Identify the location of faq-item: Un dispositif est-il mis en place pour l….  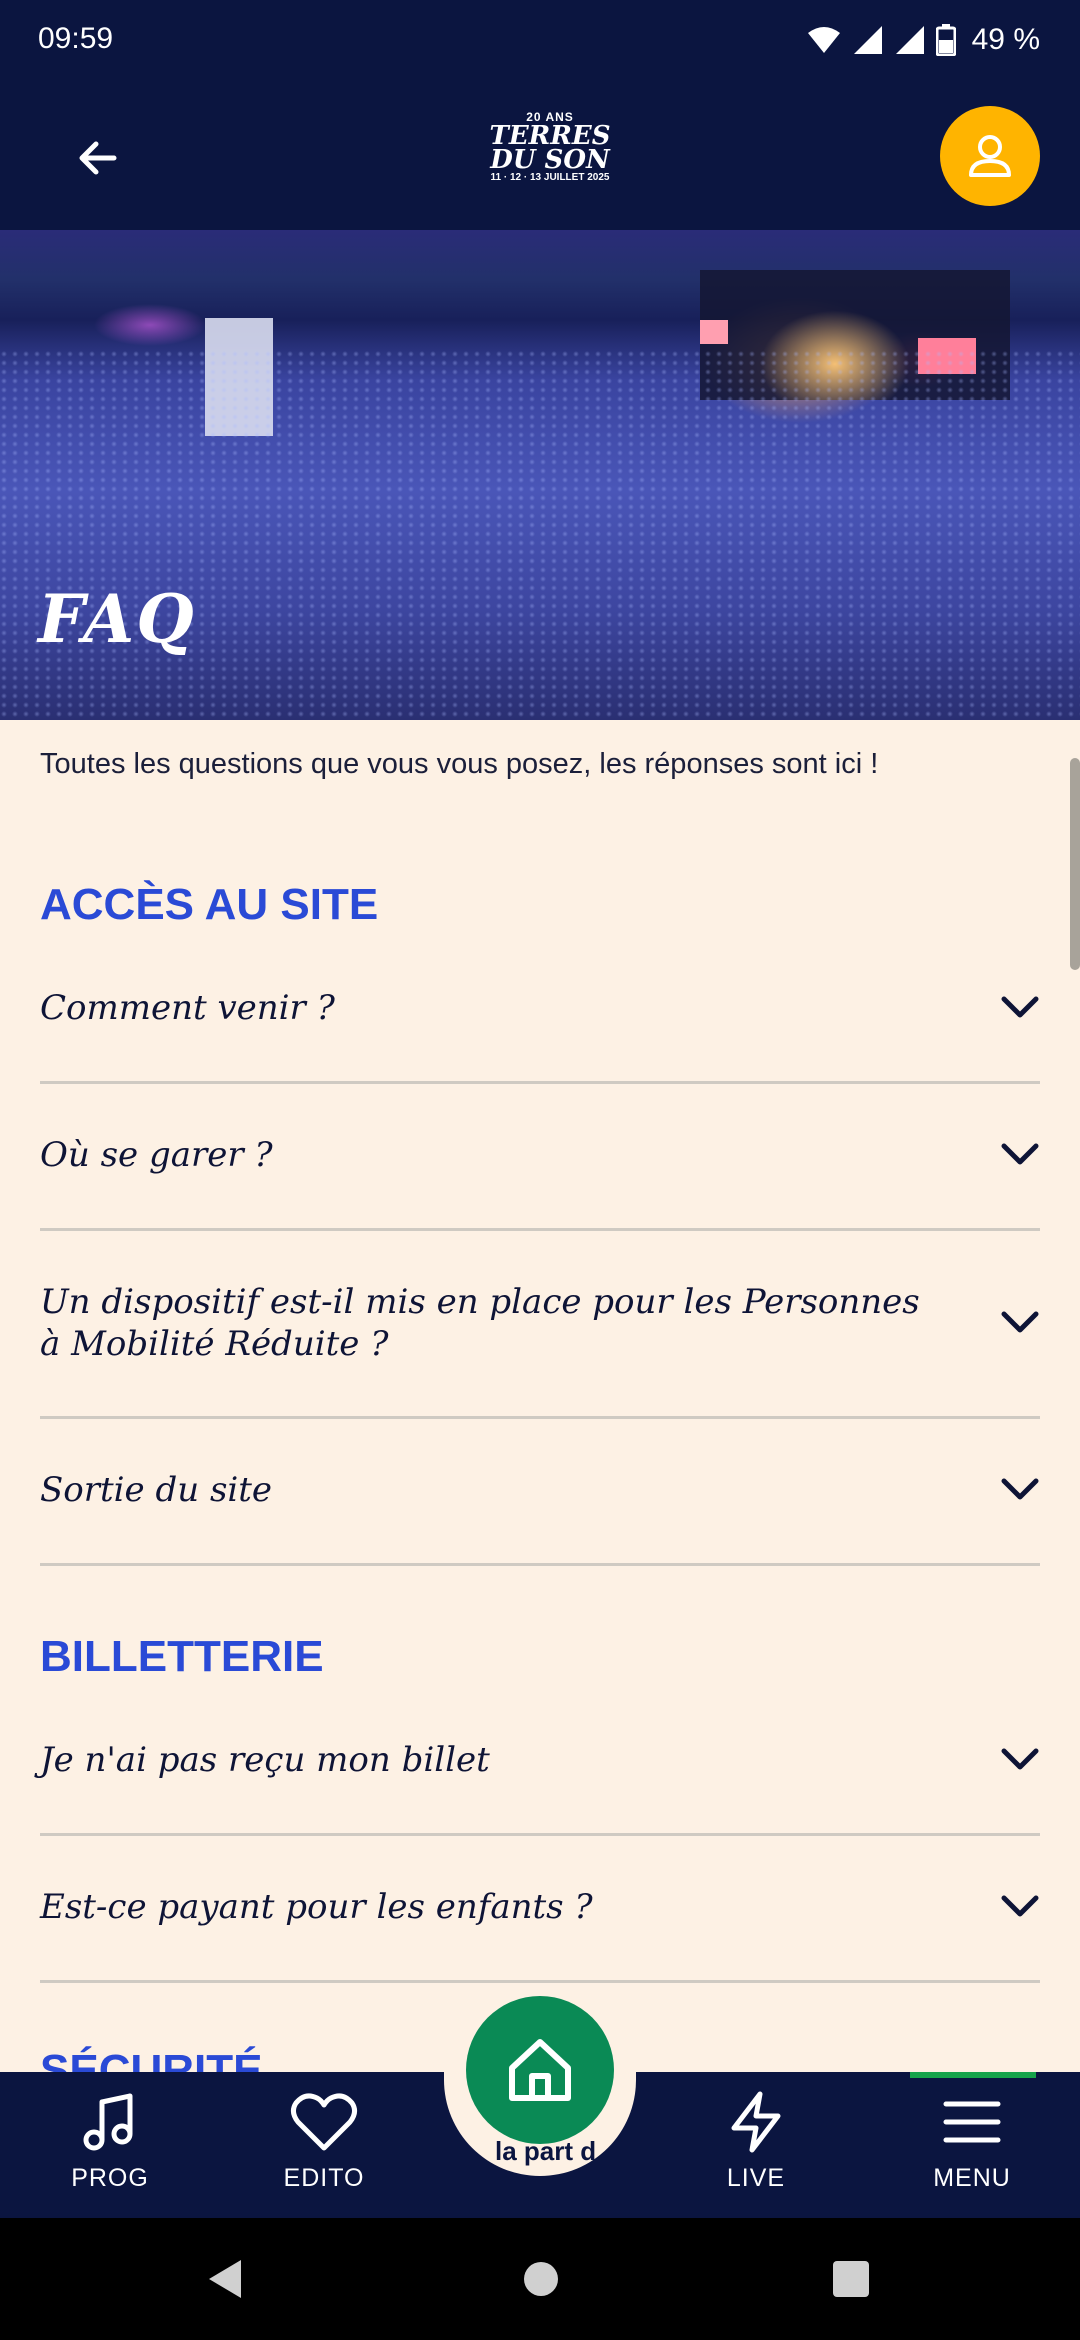
(540, 1323).